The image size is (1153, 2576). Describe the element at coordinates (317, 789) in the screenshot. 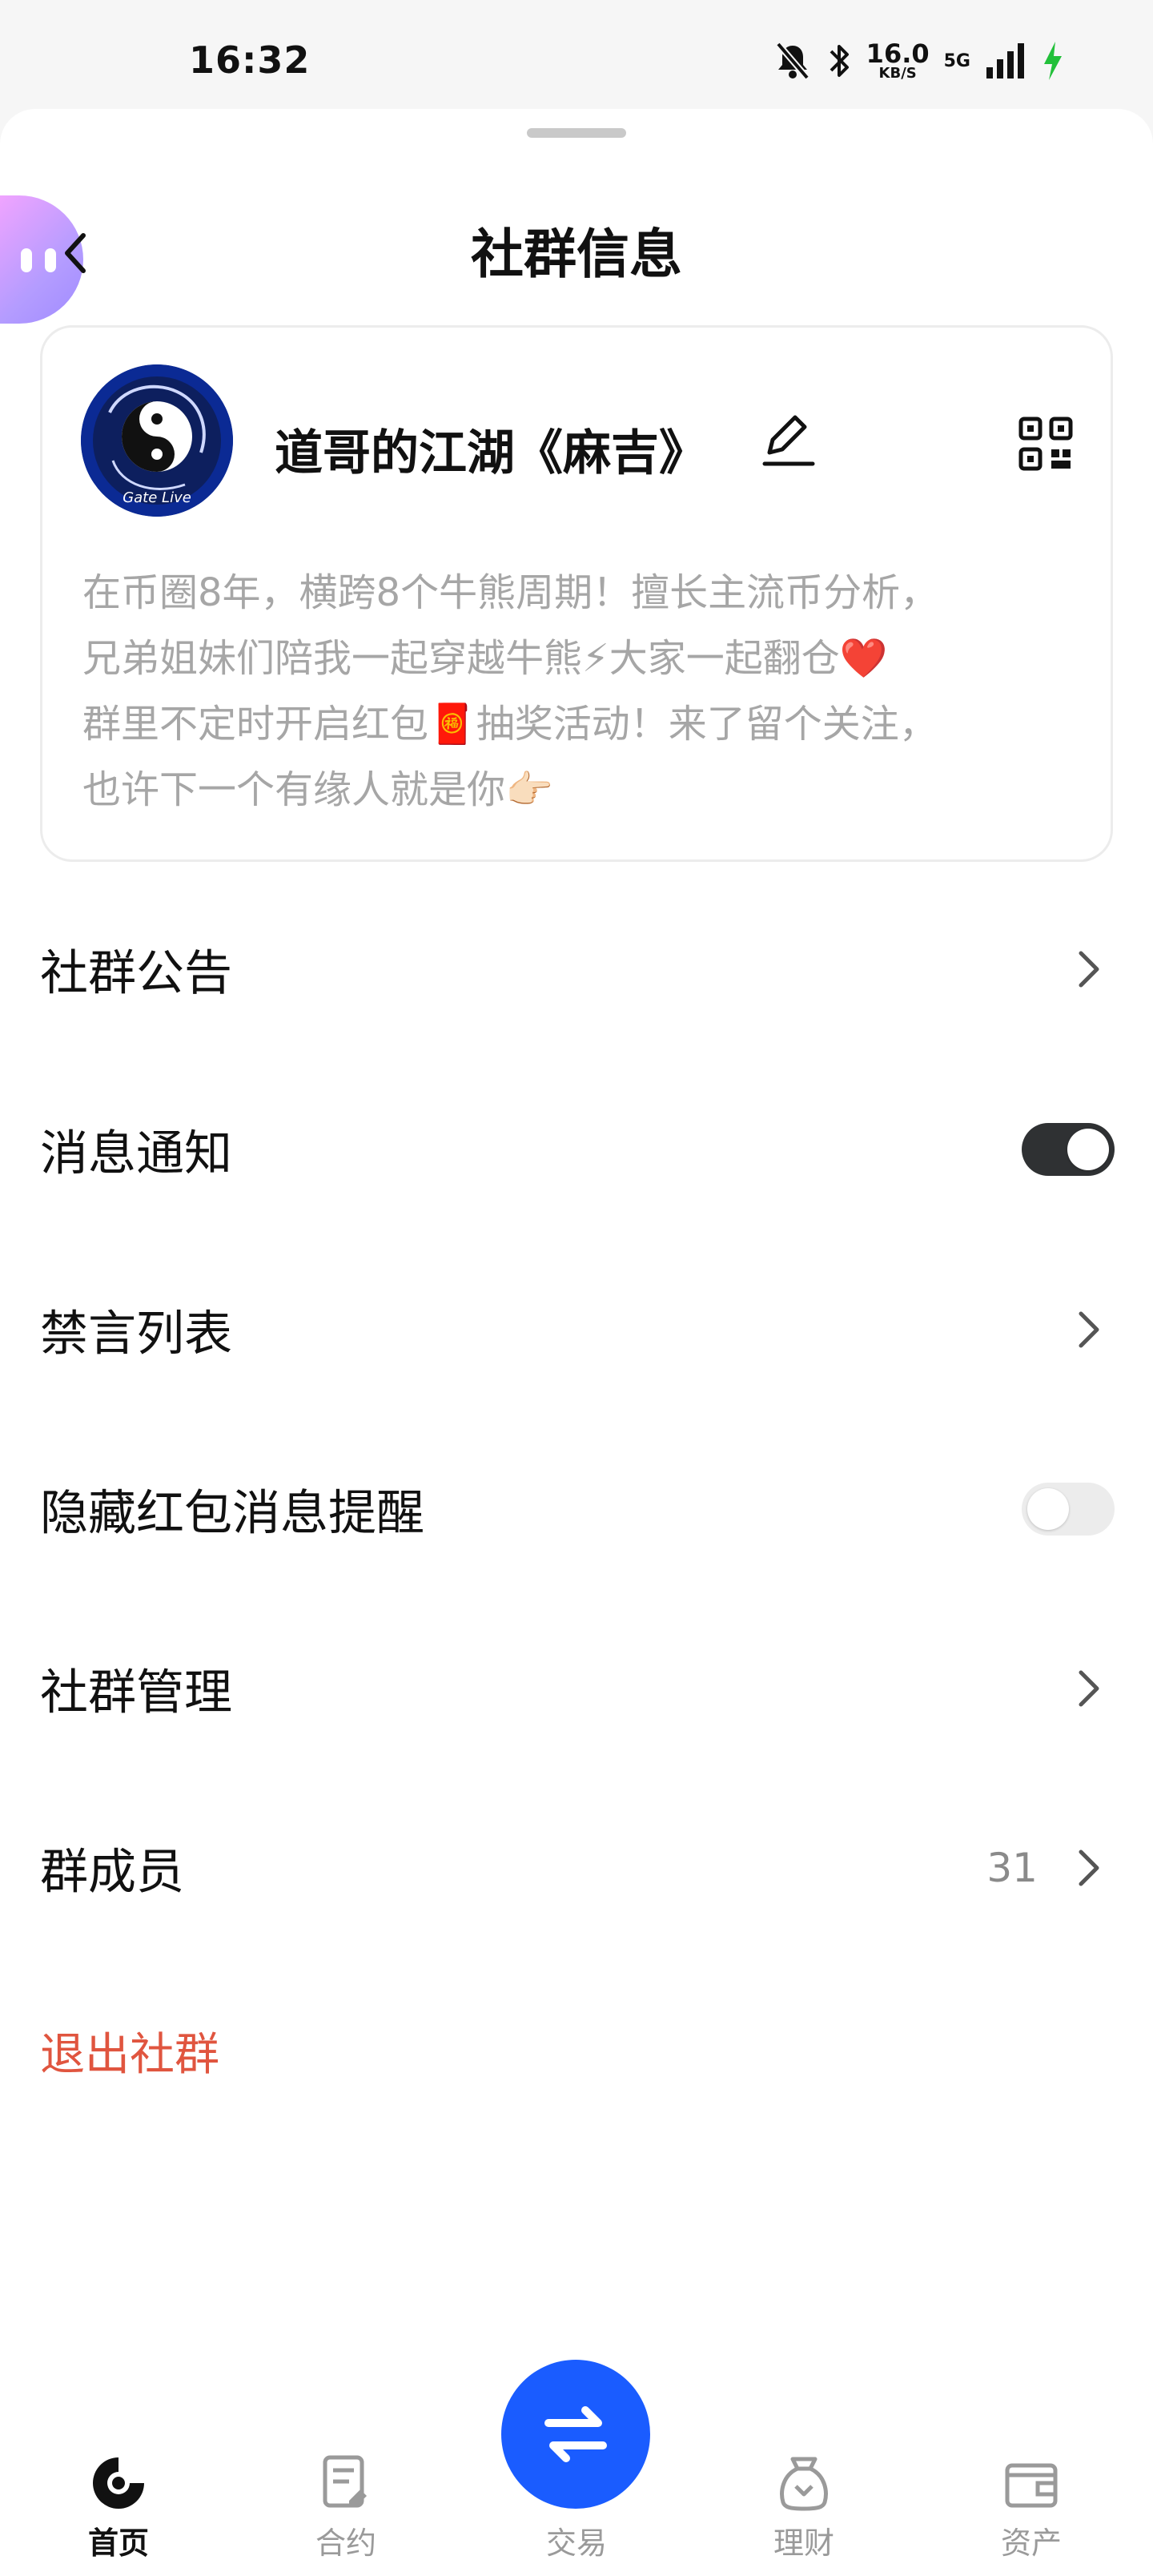

I see `description-line: 也许下一个有缘人就是你👉🏻` at that location.